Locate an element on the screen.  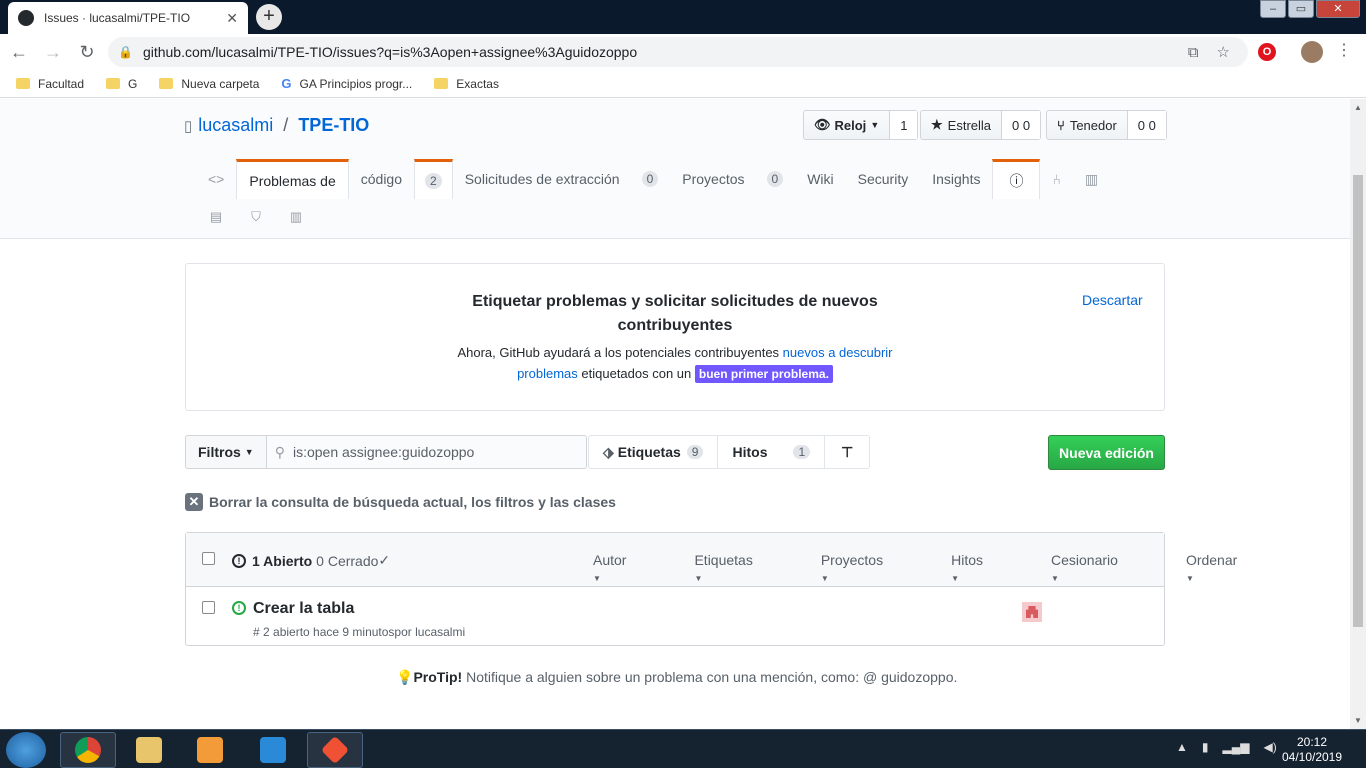
back-icon: ← is located at coordinates (19, 52).